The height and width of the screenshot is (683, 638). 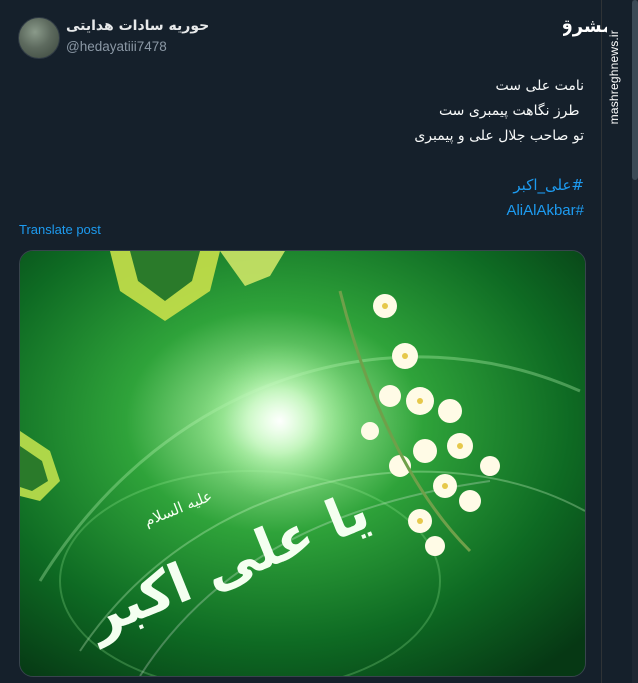 I want to click on avatar, so click(x=39, y=38).